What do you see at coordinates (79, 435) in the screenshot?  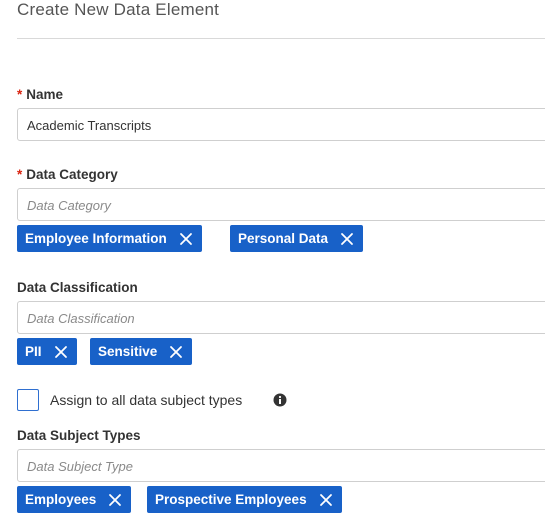 I see `data-subject-types-label: Data Subject Types` at bounding box center [79, 435].